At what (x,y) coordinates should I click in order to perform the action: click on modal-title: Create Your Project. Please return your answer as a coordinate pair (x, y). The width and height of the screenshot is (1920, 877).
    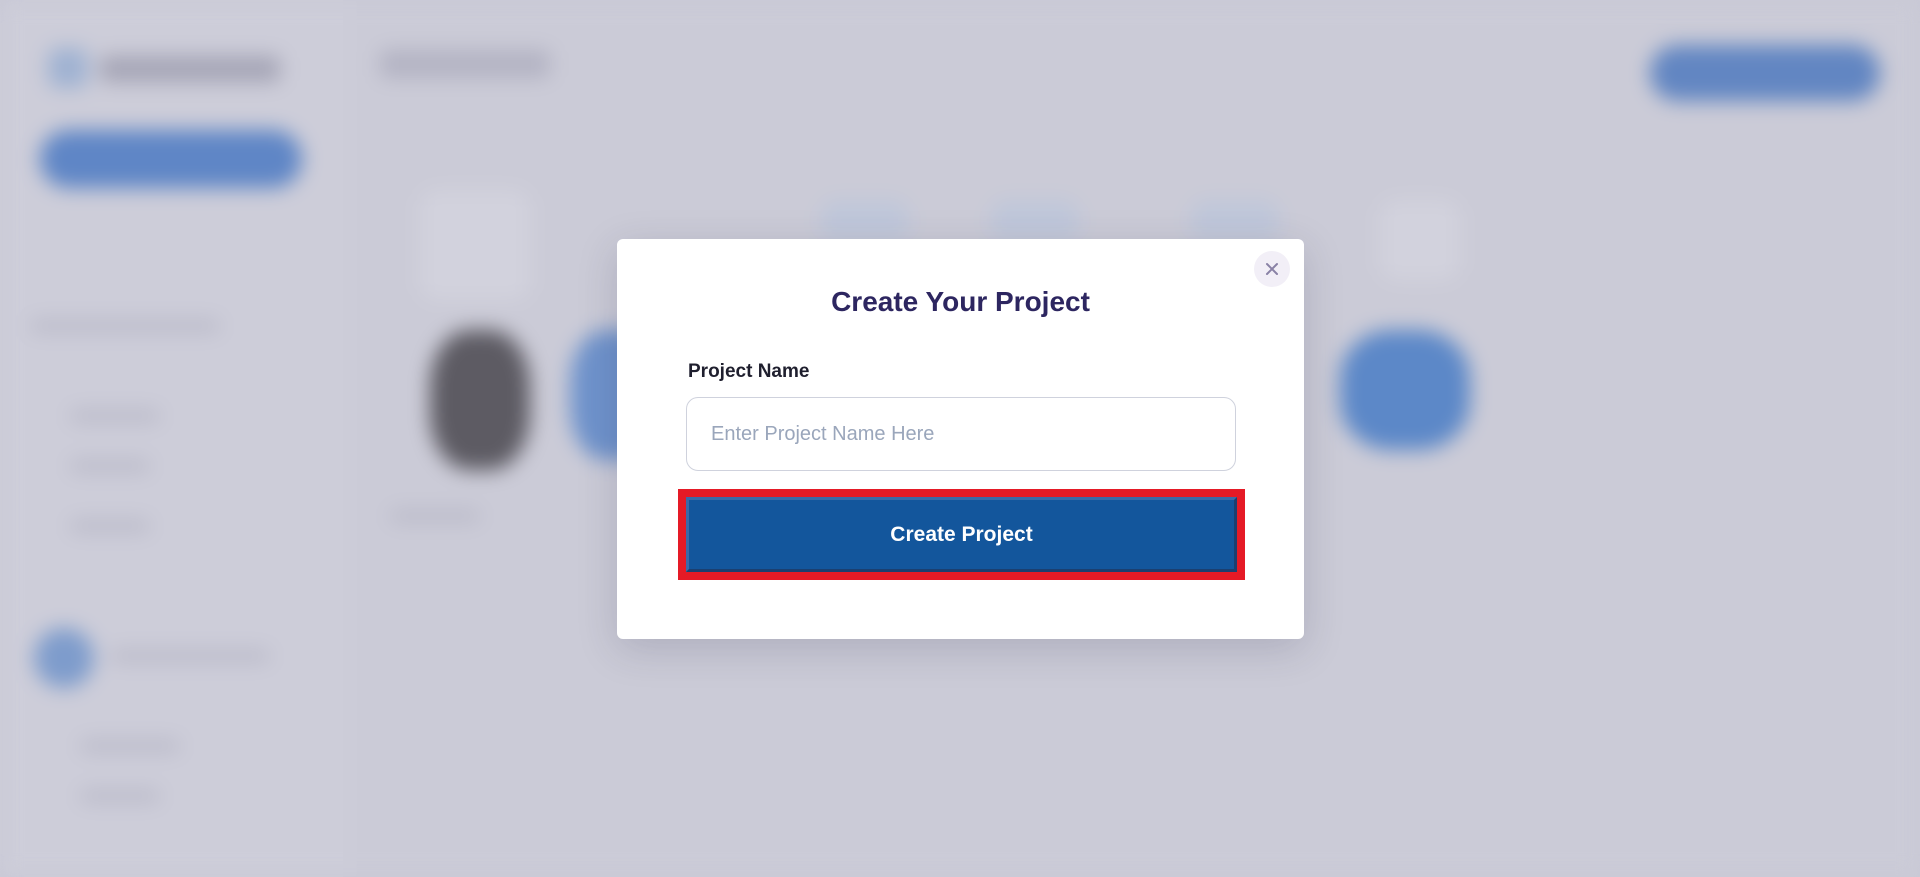
    Looking at the image, I should click on (960, 301).